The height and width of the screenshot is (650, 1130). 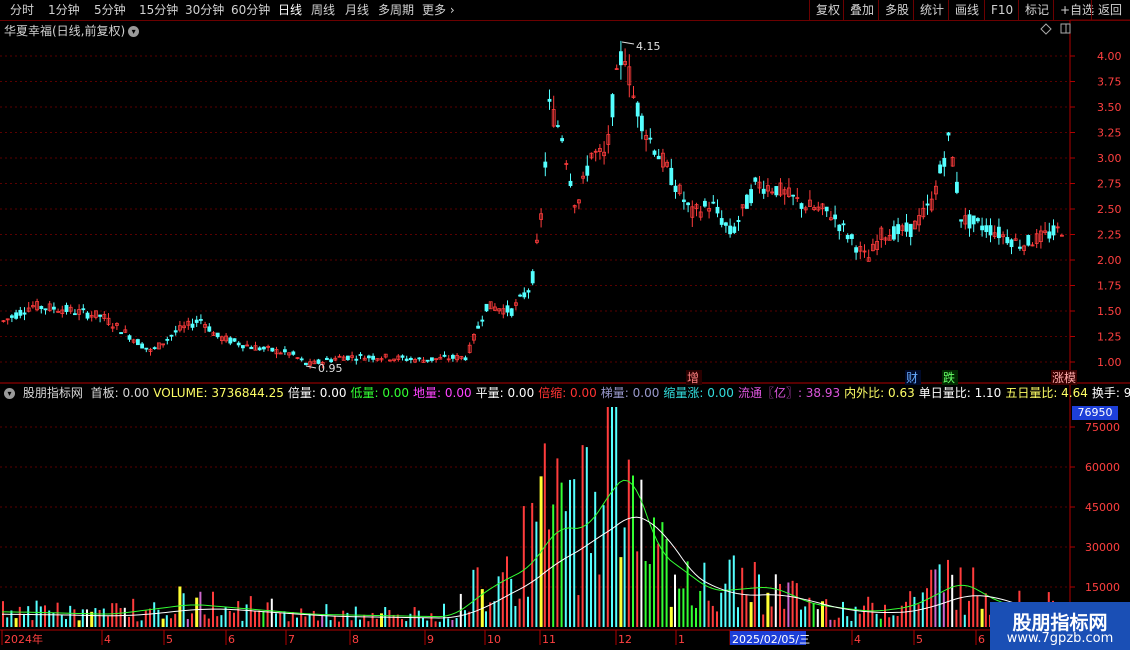 I want to click on event-marker-drop: 跌, so click(x=949, y=377).